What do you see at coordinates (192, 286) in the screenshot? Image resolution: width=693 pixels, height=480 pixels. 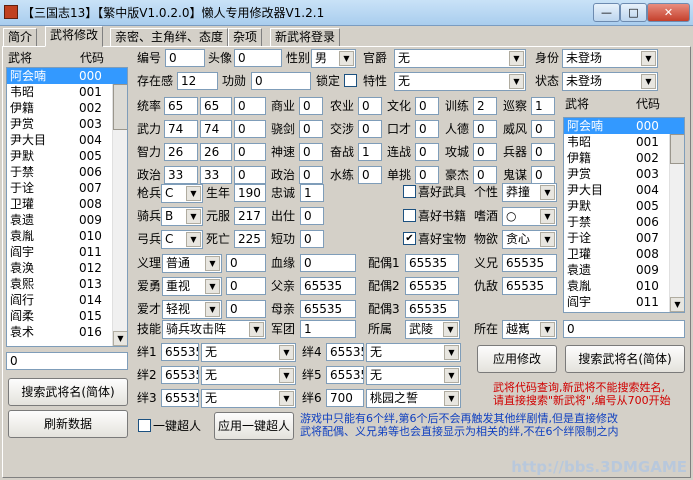 I see `love-brave-select: 重视 ▼` at bounding box center [192, 286].